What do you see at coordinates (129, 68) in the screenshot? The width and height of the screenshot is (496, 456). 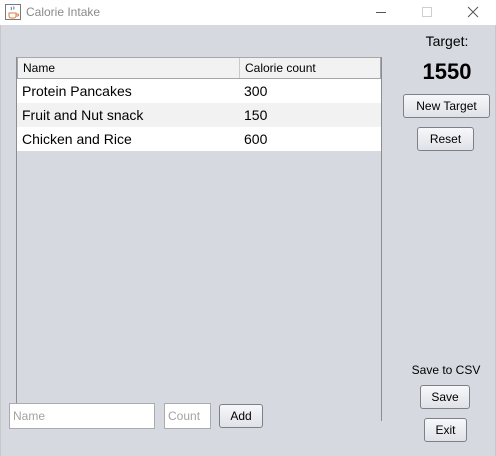 I see `column-header-name: Name` at bounding box center [129, 68].